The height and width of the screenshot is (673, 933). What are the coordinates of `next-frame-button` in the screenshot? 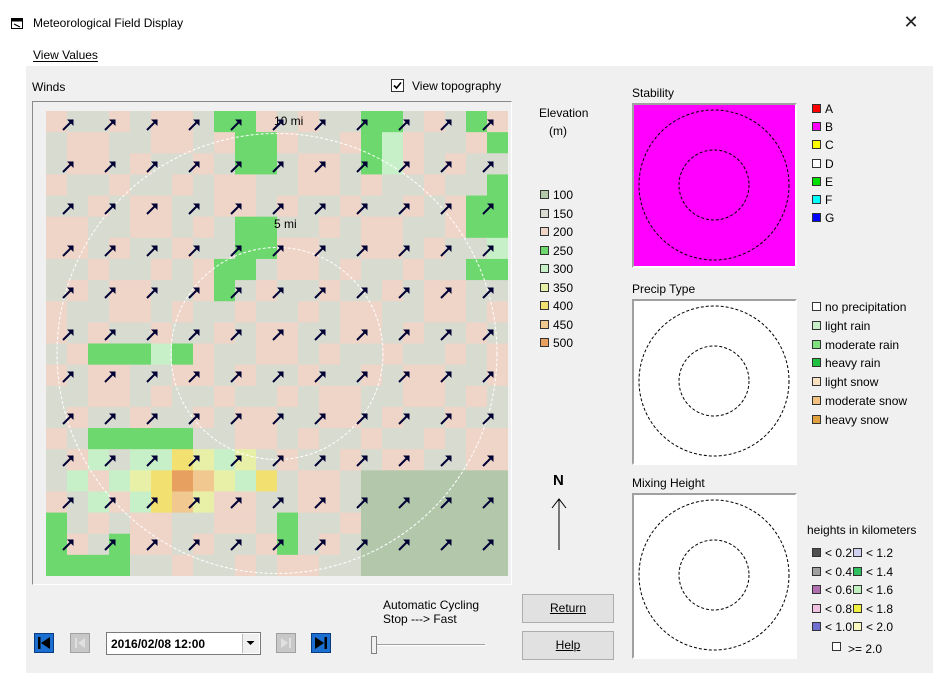 It's located at (286, 643).